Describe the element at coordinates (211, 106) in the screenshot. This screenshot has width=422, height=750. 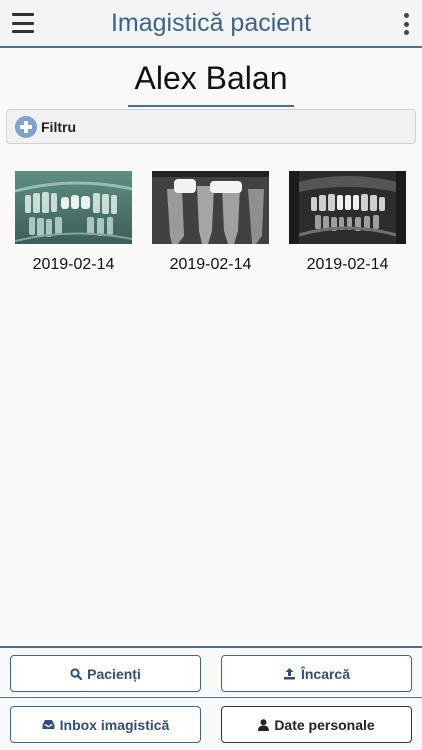
I see `name-underline` at that location.